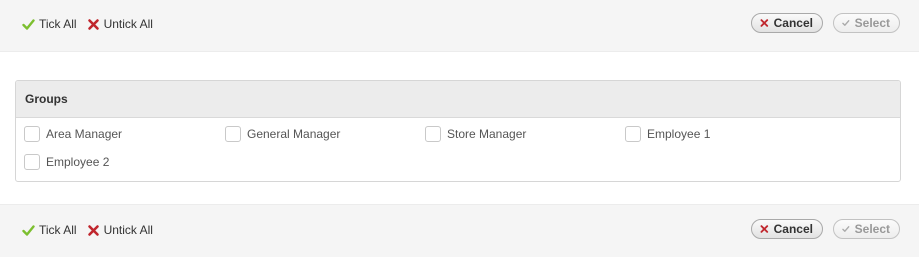 The width and height of the screenshot is (919, 257). What do you see at coordinates (679, 134) in the screenshot?
I see `option-label: Employee 1` at bounding box center [679, 134].